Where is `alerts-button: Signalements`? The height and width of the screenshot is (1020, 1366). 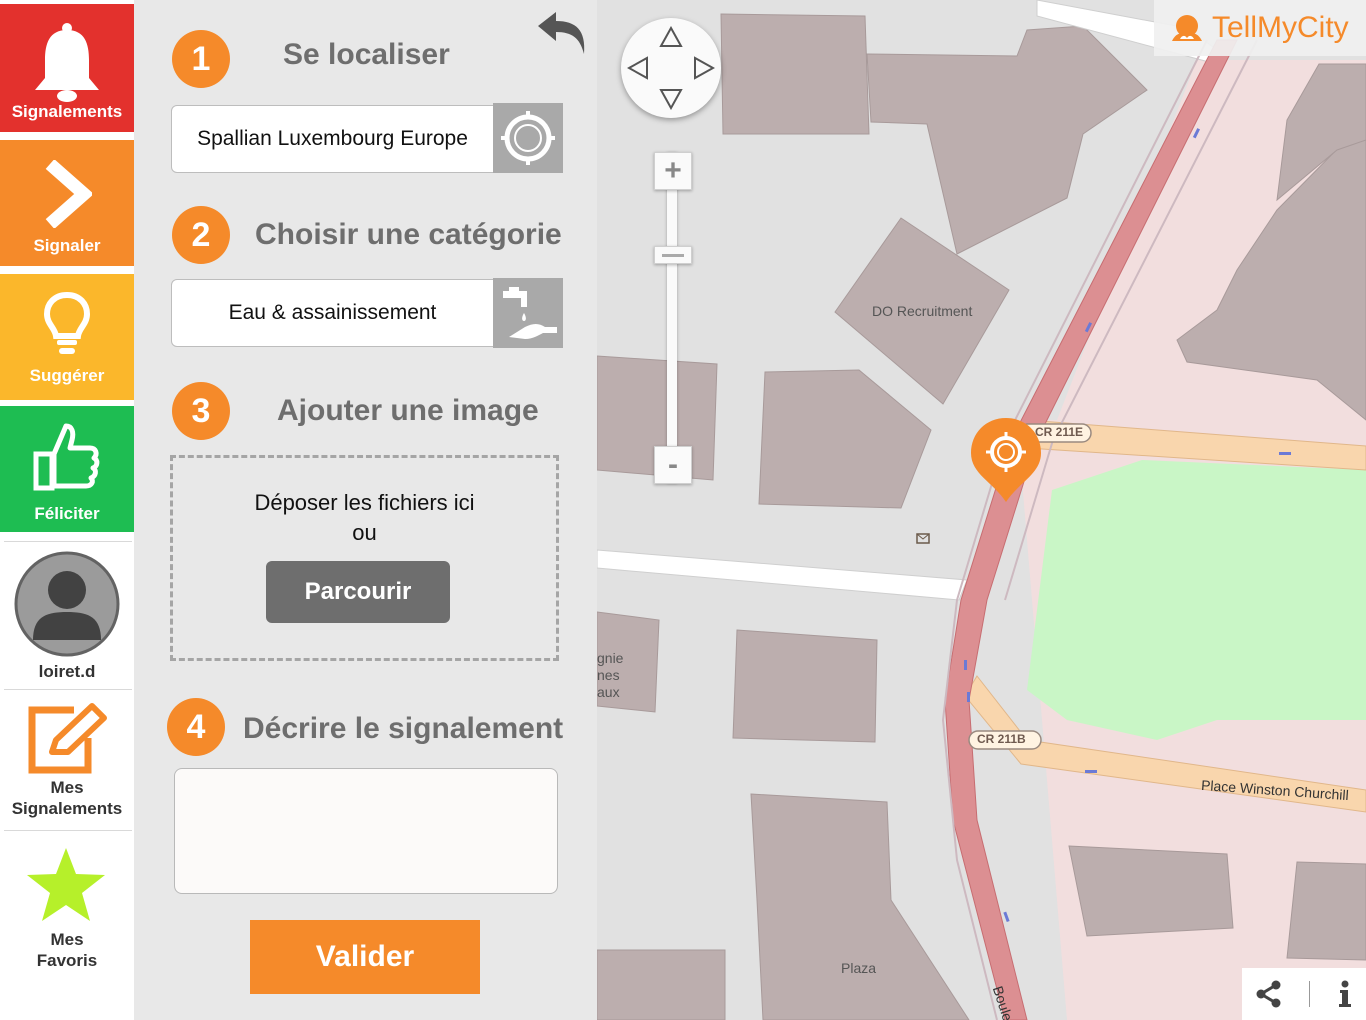
alerts-button: Signalements is located at coordinates (67, 68).